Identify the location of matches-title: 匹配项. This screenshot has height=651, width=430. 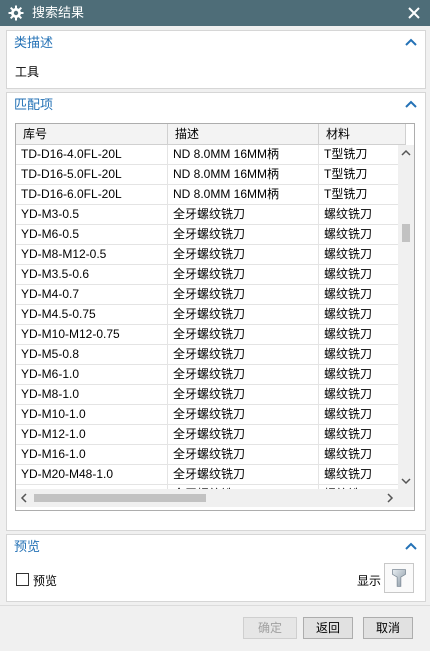
(34, 104).